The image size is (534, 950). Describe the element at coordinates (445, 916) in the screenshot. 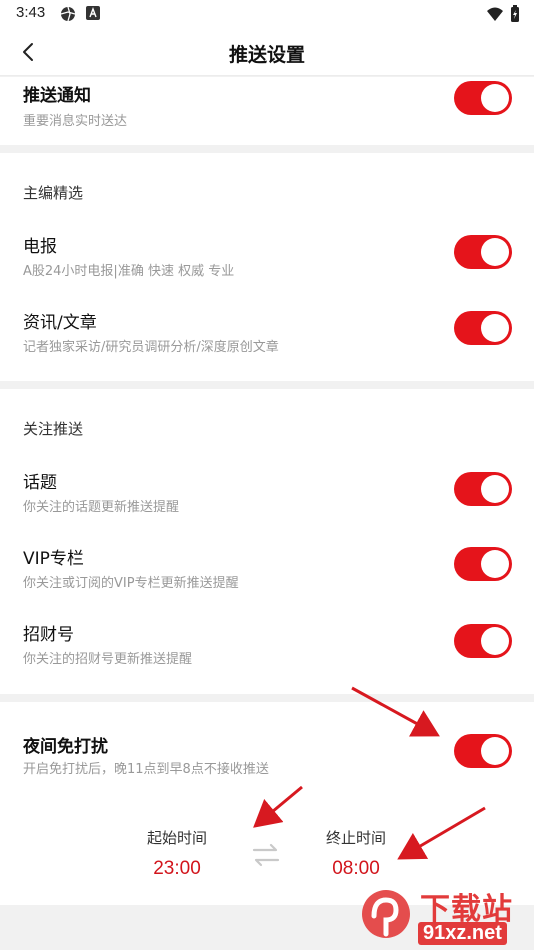

I see `watermark-logo: 下载站 91xz.net` at that location.